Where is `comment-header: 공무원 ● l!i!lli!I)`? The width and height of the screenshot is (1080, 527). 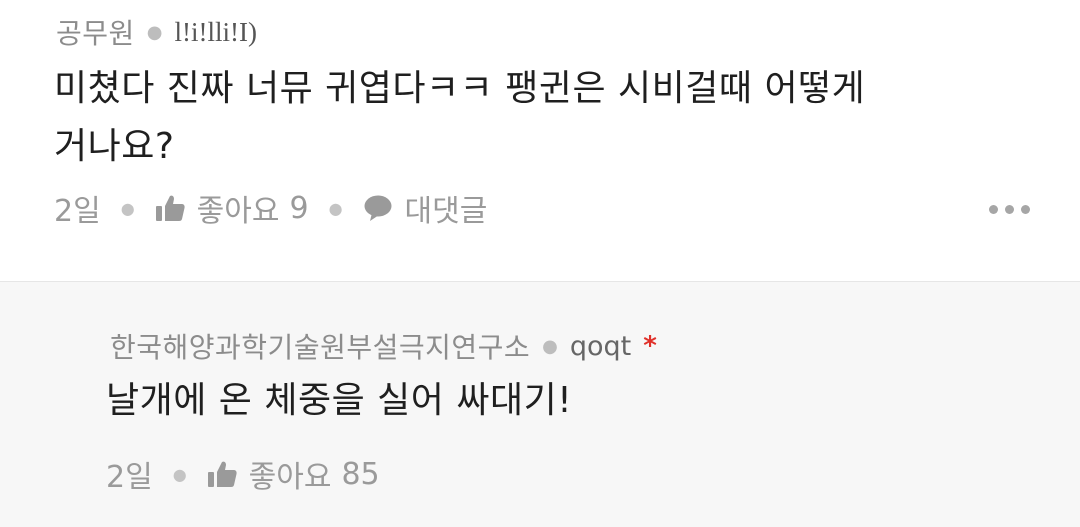
comment-header: 공무원 ● l!i!lli!I) is located at coordinates (156, 32).